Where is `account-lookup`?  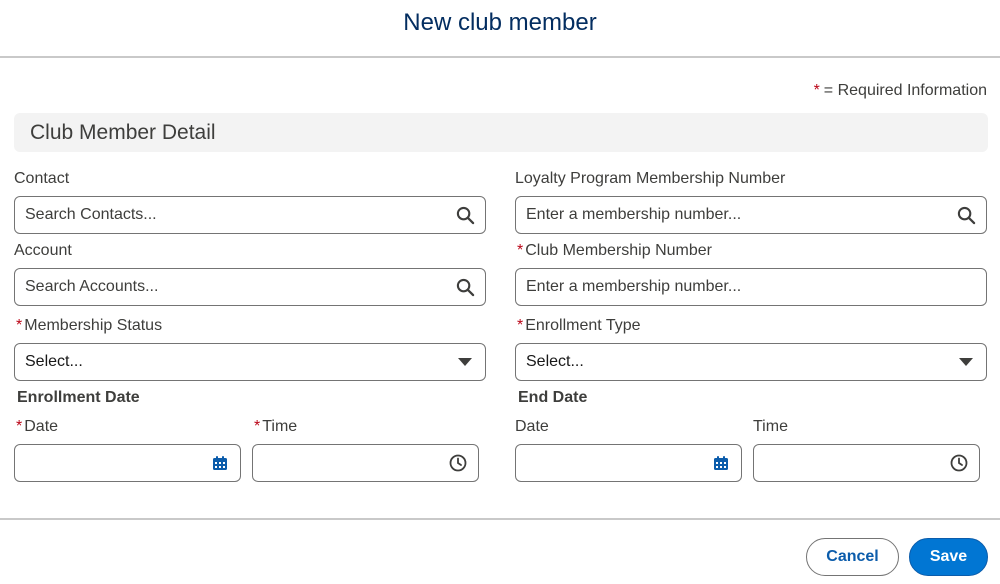
account-lookup is located at coordinates (250, 287).